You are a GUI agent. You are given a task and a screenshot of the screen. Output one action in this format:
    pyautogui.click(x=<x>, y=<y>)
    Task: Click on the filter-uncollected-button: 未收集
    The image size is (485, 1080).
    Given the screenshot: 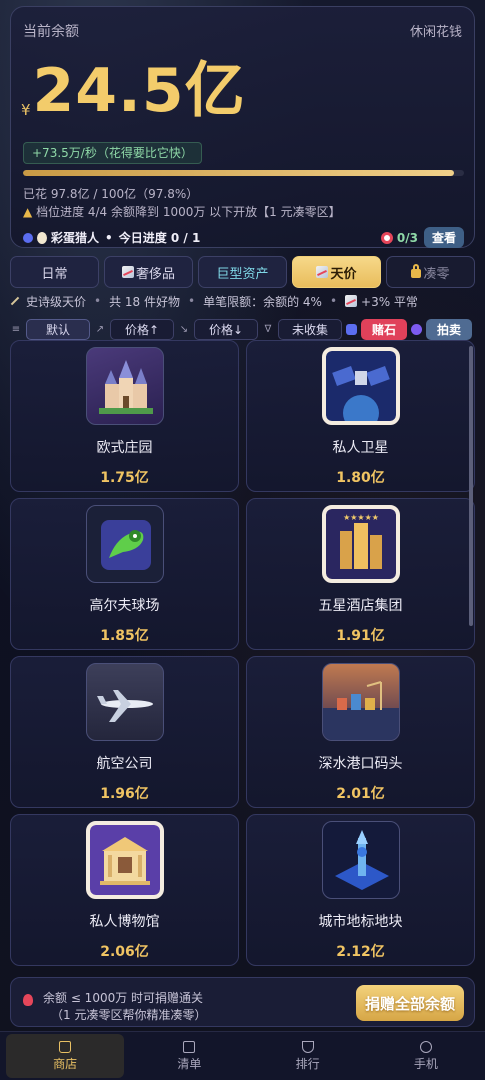 What is the action you would take?
    pyautogui.click(x=310, y=329)
    